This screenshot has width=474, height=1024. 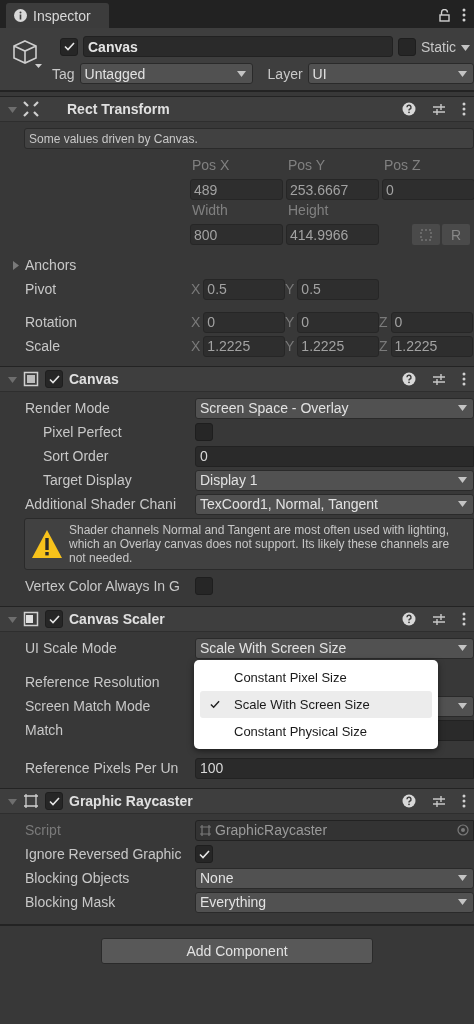 I want to click on foldout-arrow-icon, so click(x=15, y=265).